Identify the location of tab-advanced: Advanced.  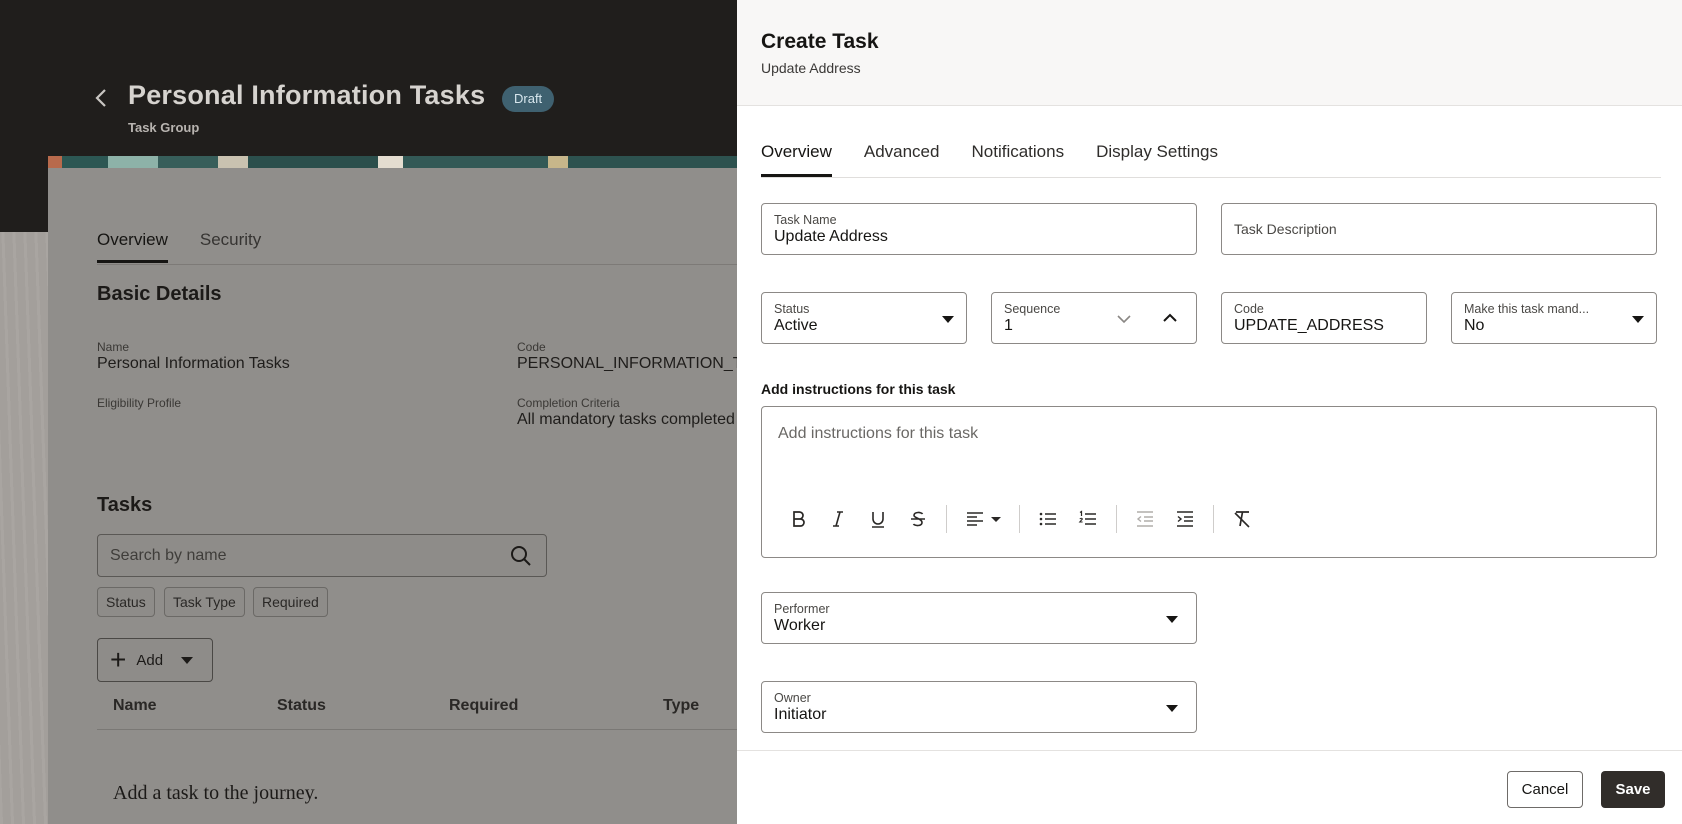
(902, 159).